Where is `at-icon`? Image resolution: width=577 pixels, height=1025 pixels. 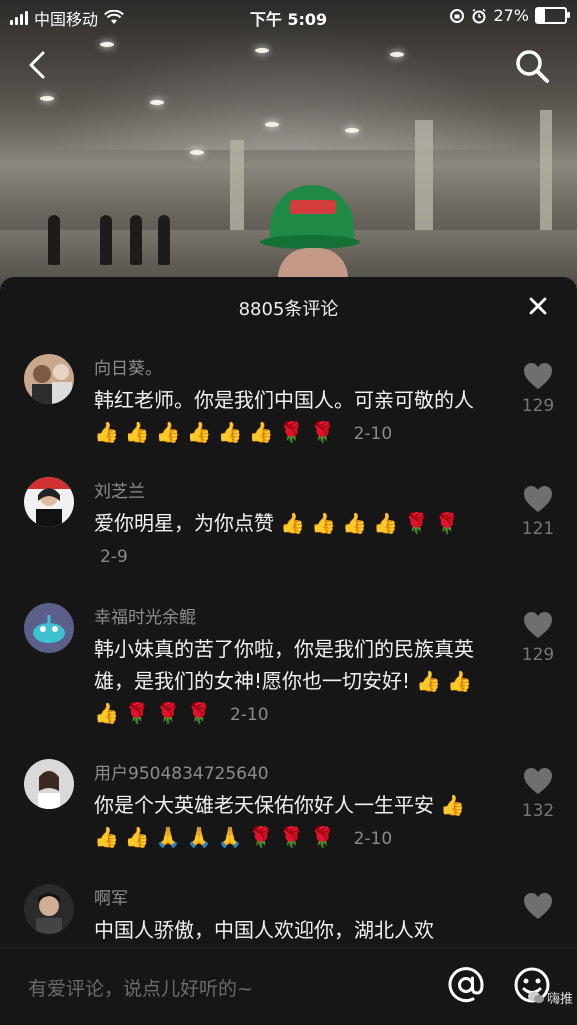
at-icon is located at coordinates (466, 985).